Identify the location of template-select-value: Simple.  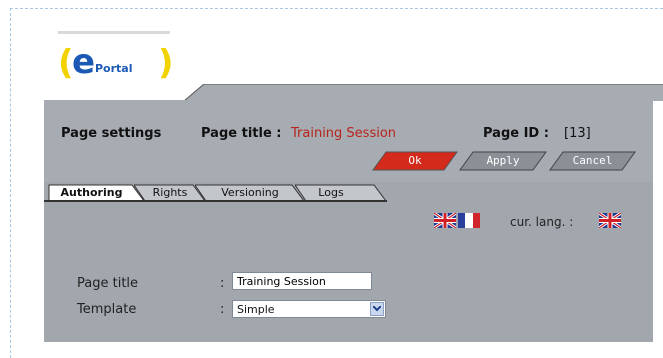
(256, 309).